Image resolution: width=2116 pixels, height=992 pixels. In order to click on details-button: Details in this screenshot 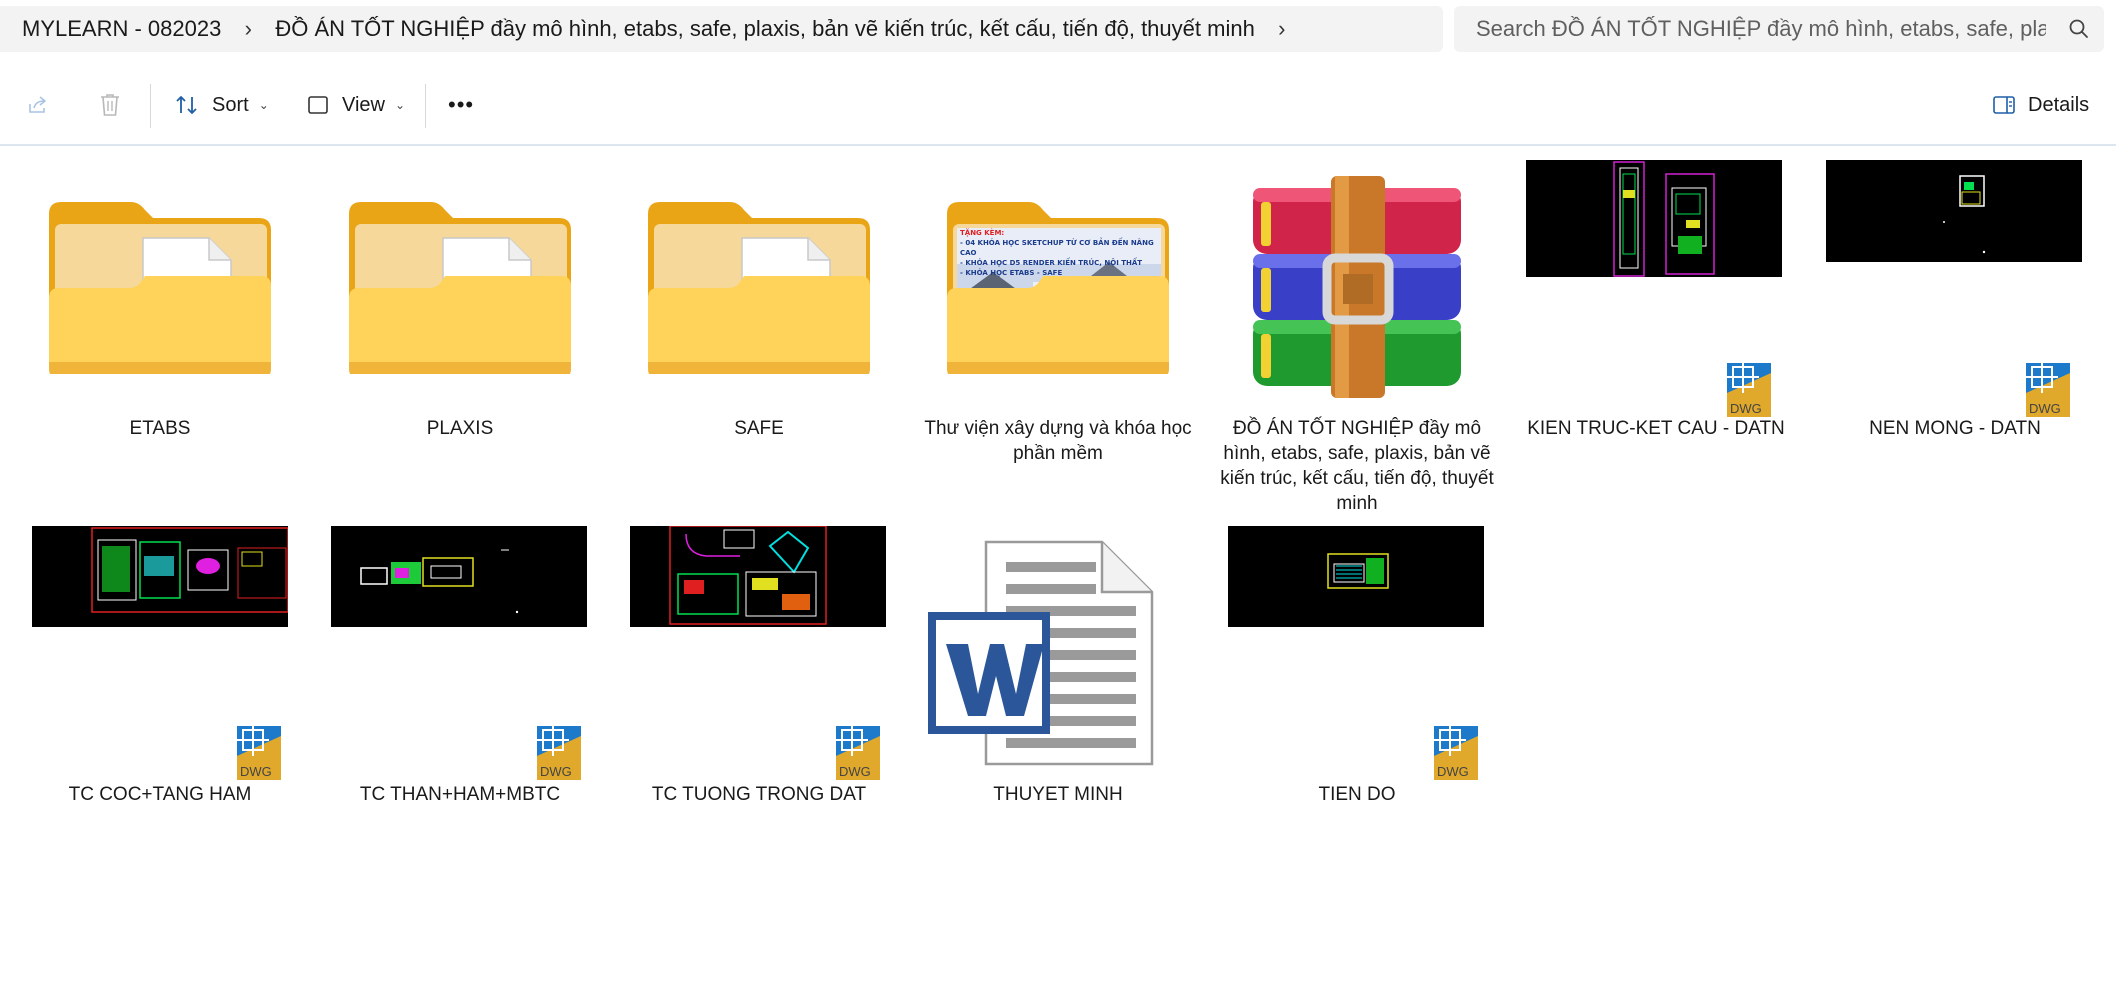, I will do `click(2040, 105)`.